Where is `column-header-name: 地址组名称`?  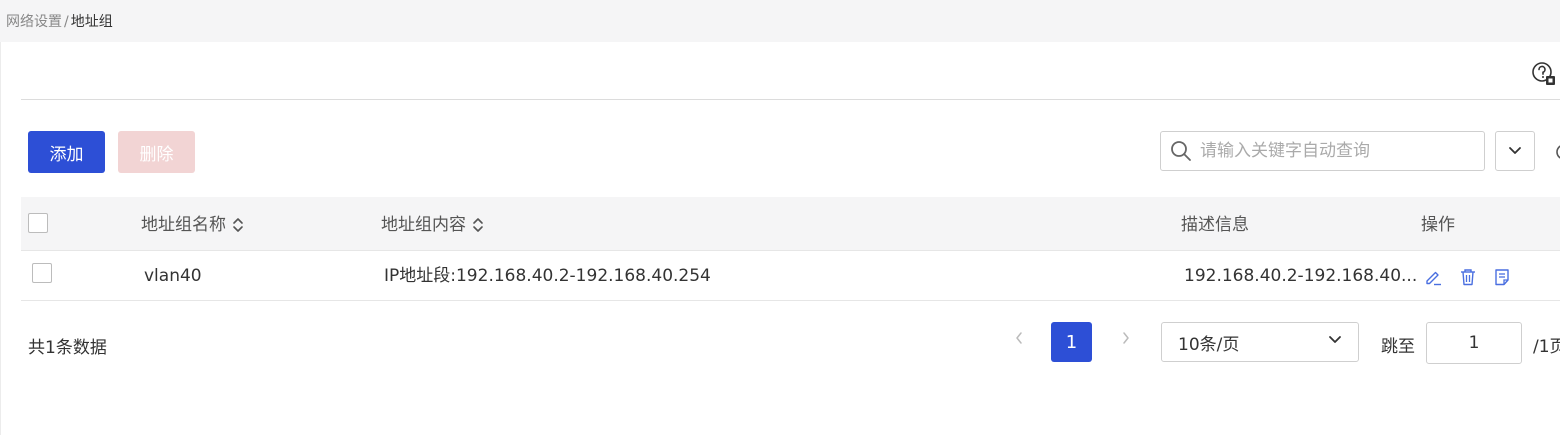 column-header-name: 地址组名称 is located at coordinates (192, 225).